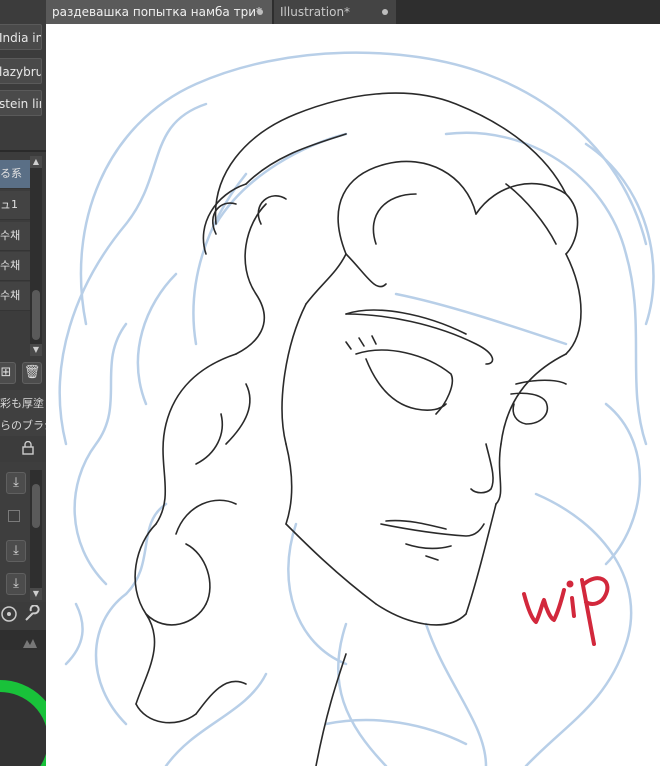  Describe the element at coordinates (10, 616) in the screenshot. I see `compass-icon` at that location.